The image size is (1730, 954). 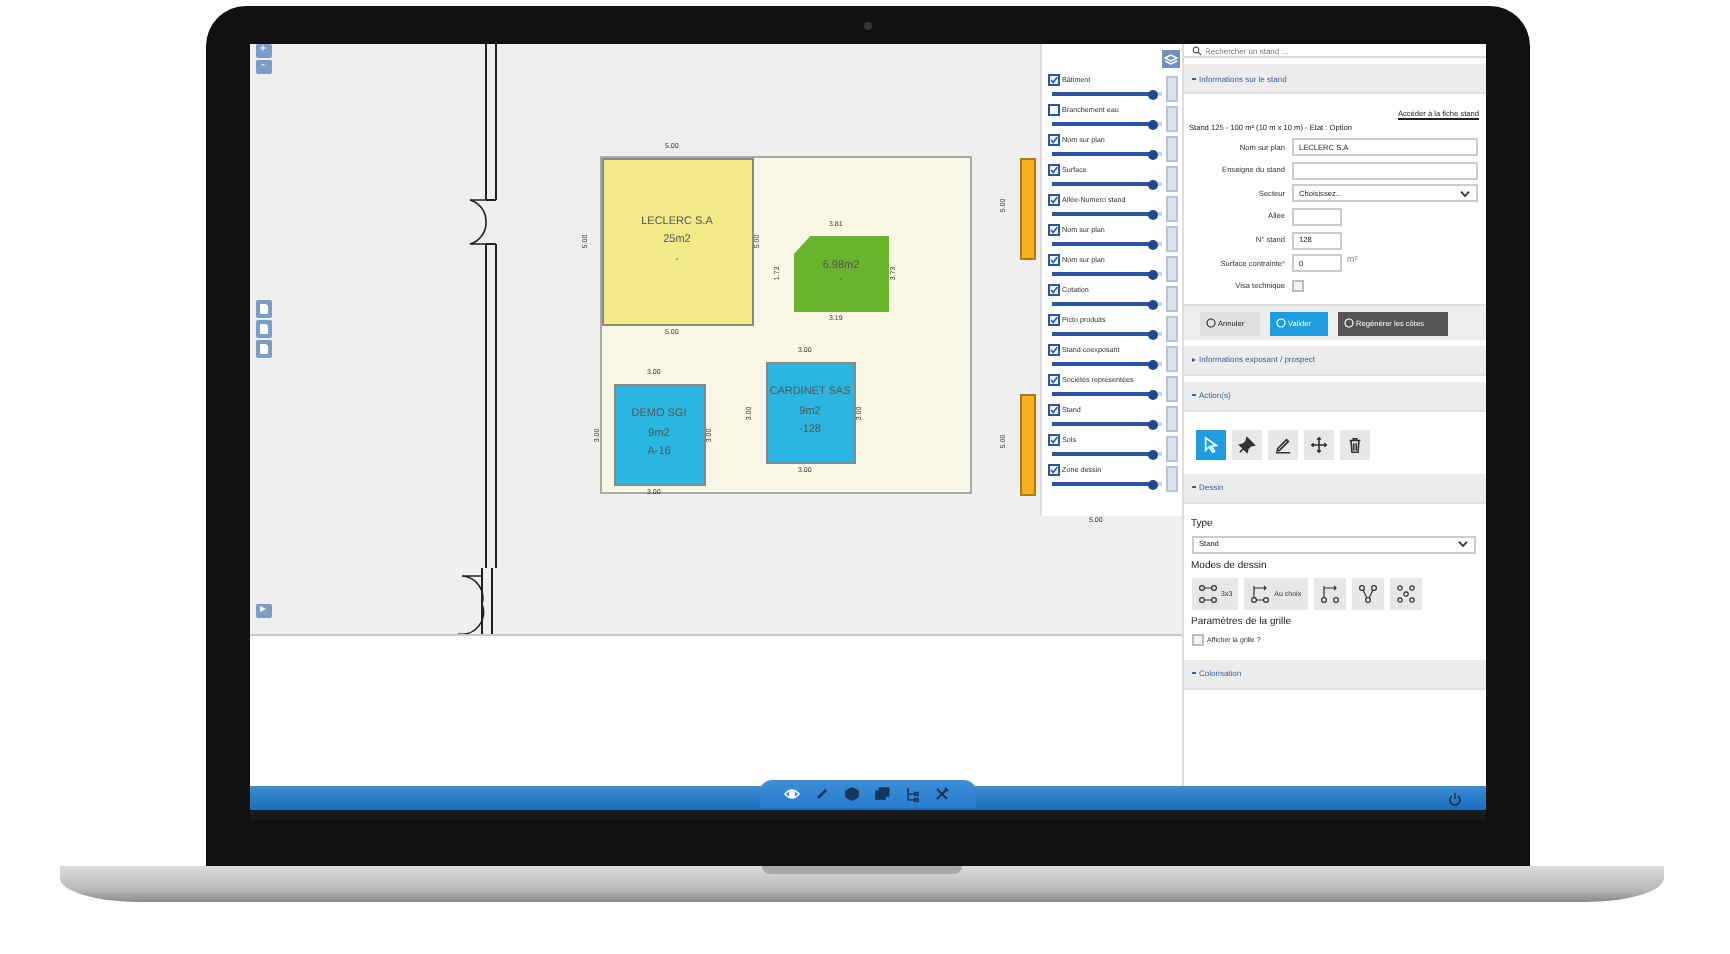 I want to click on corner-mode-icon, so click(x=1329, y=593).